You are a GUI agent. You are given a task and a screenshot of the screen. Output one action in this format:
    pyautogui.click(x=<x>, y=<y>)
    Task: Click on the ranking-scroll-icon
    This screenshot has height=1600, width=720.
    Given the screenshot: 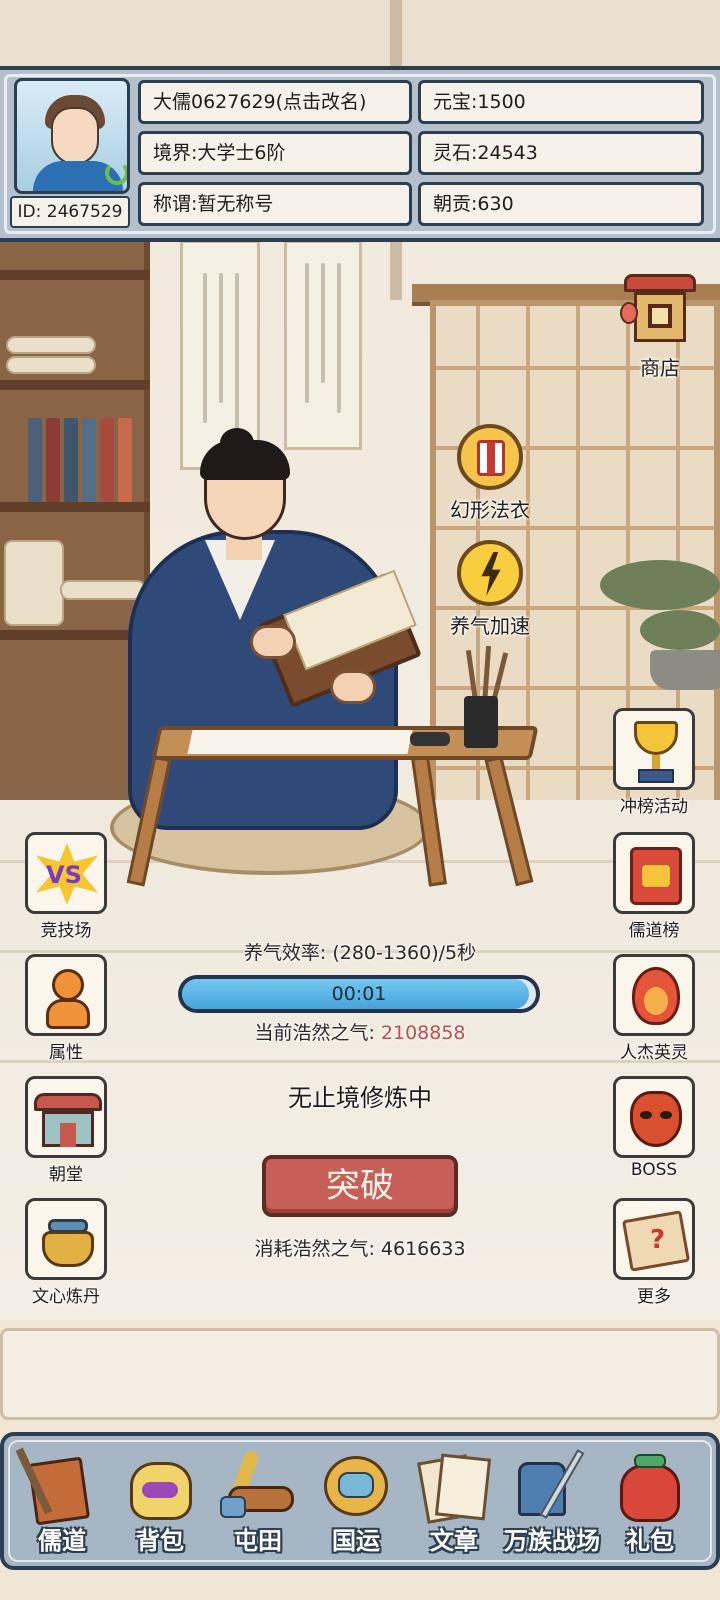 What is the action you would take?
    pyautogui.click(x=654, y=873)
    